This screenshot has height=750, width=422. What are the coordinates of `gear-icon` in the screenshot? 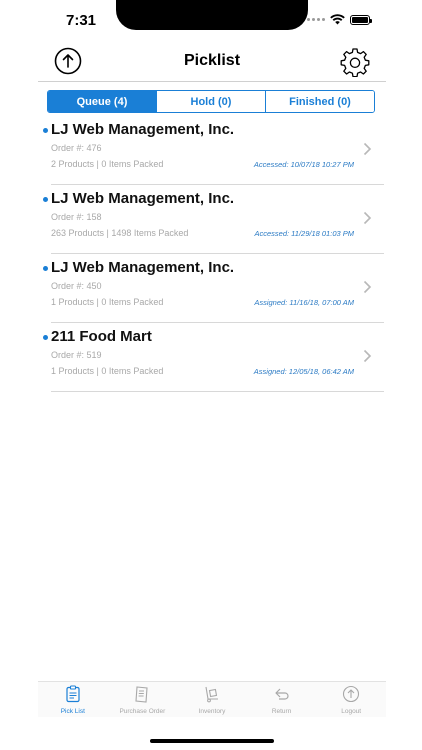 It's located at (355, 62).